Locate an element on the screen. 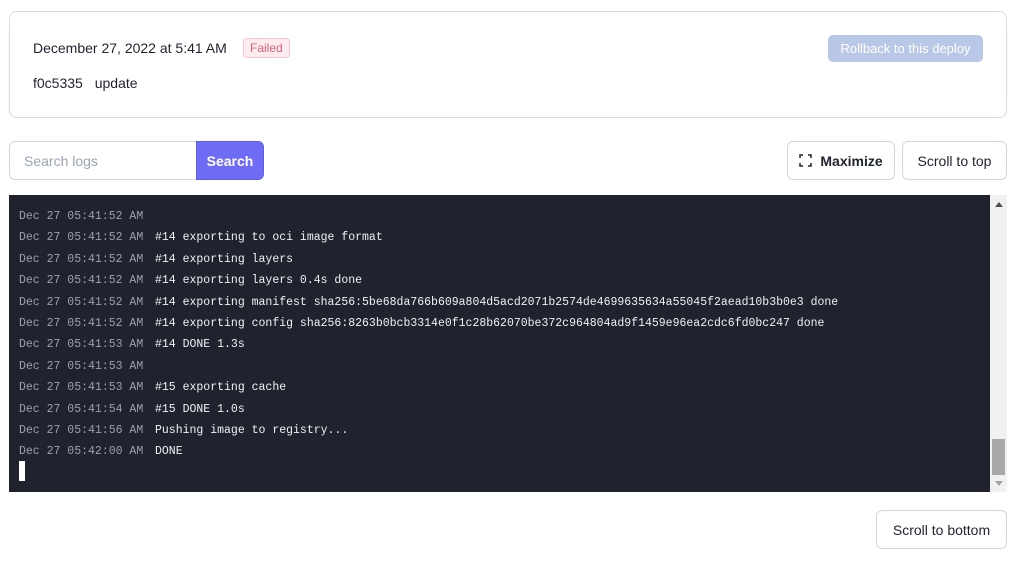 The height and width of the screenshot is (568, 1024). log-line: Dec 27 05:41:53 AM is located at coordinates (503, 366).